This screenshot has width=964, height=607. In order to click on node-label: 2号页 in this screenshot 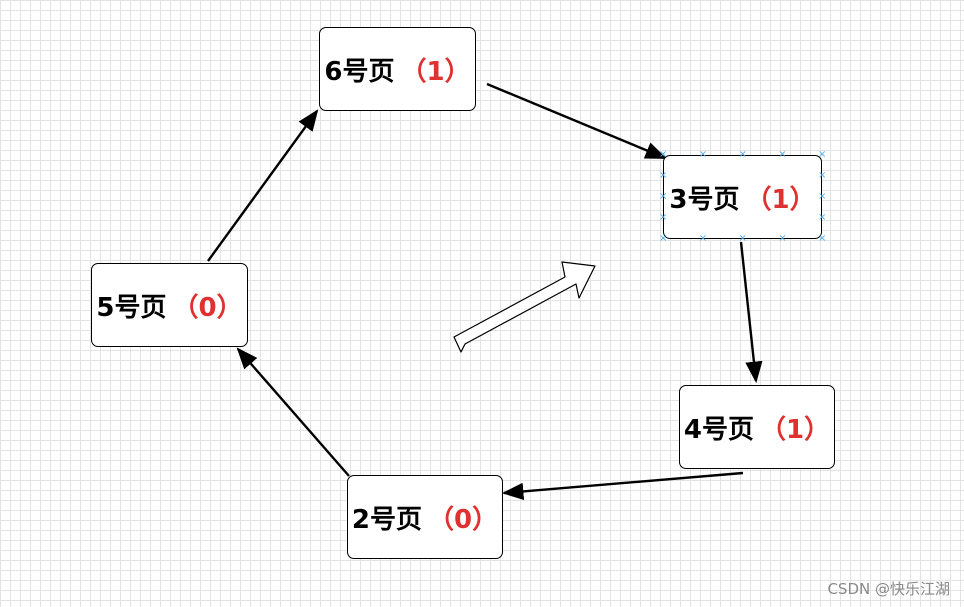, I will do `click(386, 519)`.